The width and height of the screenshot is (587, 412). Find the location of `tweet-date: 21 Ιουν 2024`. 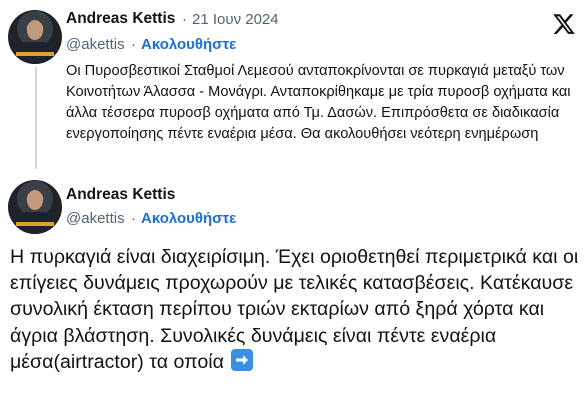

tweet-date: 21 Ιουν 2024 is located at coordinates (235, 19).